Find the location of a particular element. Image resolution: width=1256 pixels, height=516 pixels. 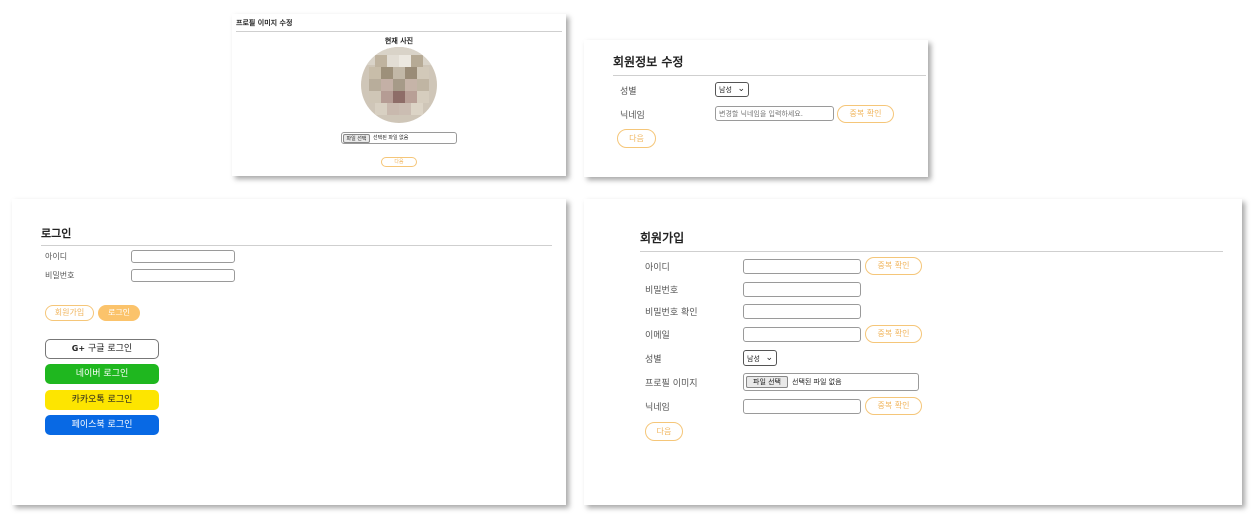

signup-profile-file-input: 파일 선택 선택된 파일 없음 is located at coordinates (831, 382).